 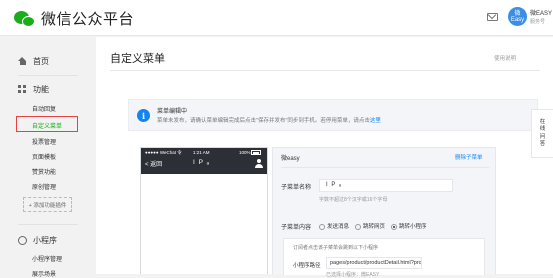 I want to click on sidebar-functions-label: 功能, so click(x=41, y=89).